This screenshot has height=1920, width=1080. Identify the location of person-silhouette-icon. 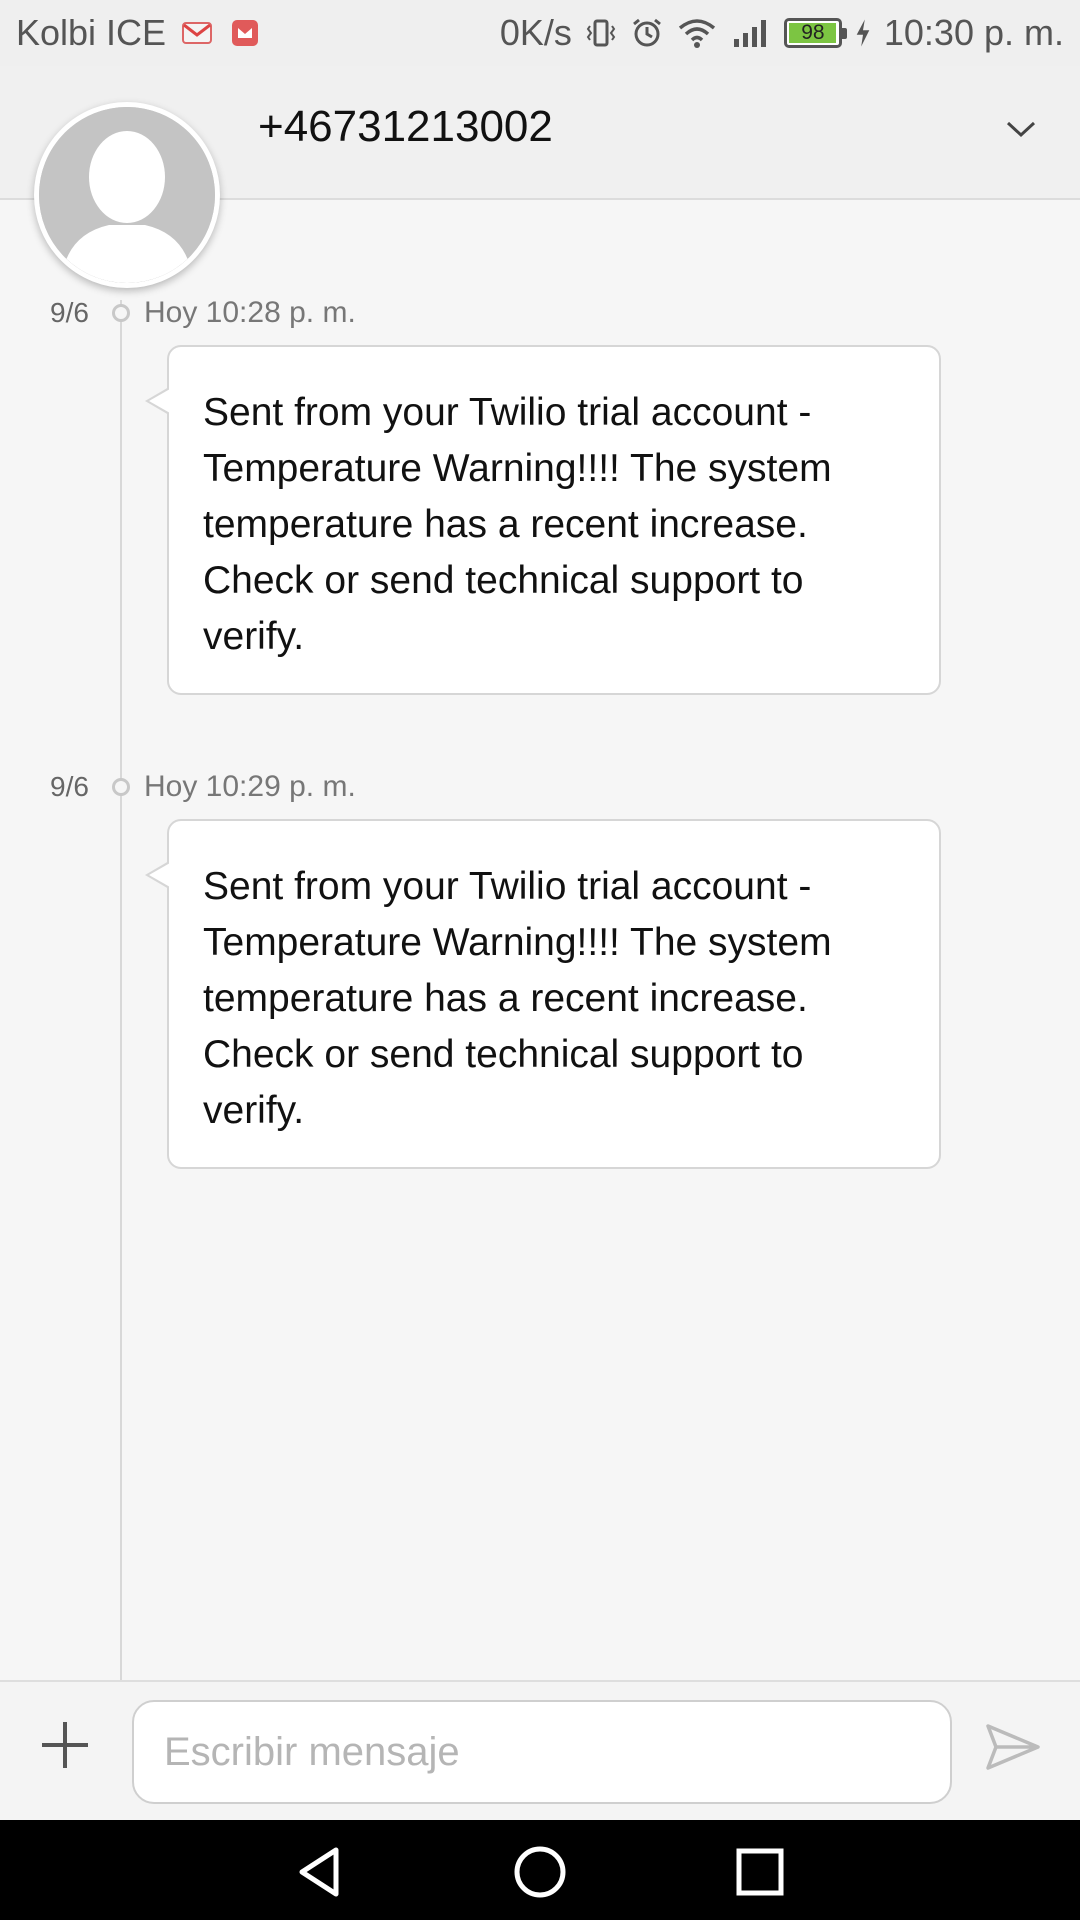
(127, 195).